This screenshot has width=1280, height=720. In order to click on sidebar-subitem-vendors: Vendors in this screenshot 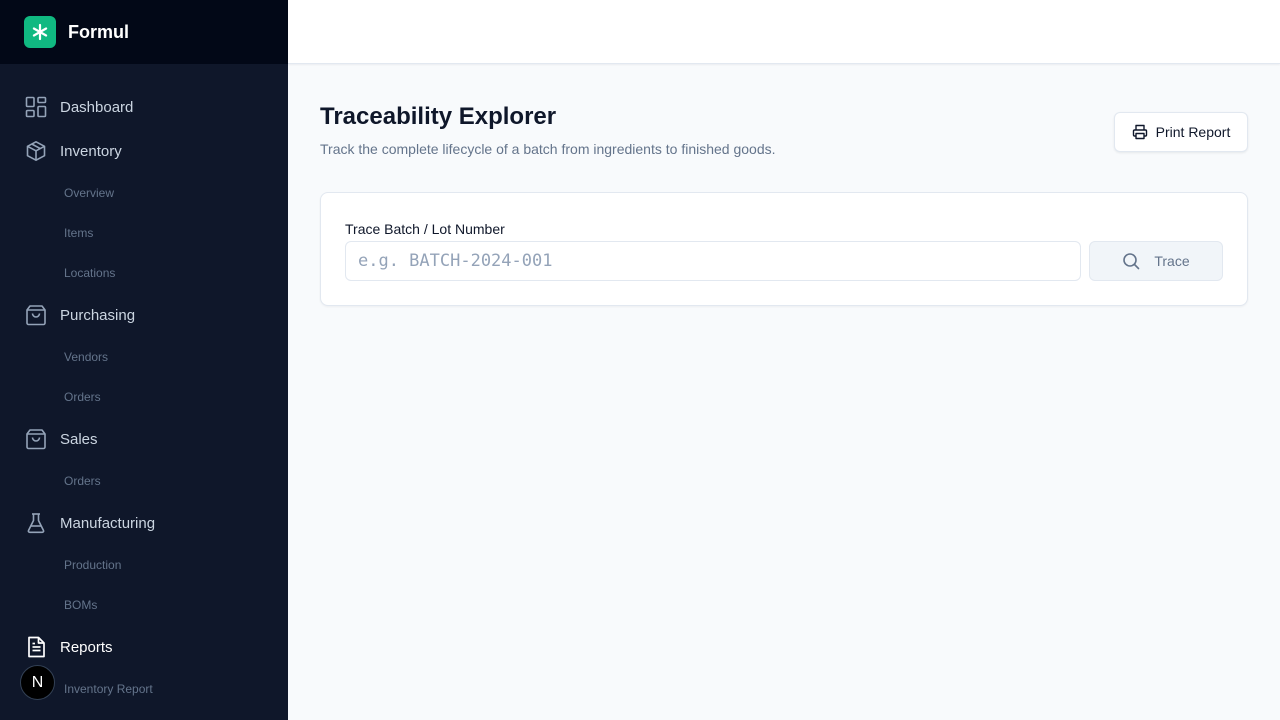, I will do `click(86, 357)`.